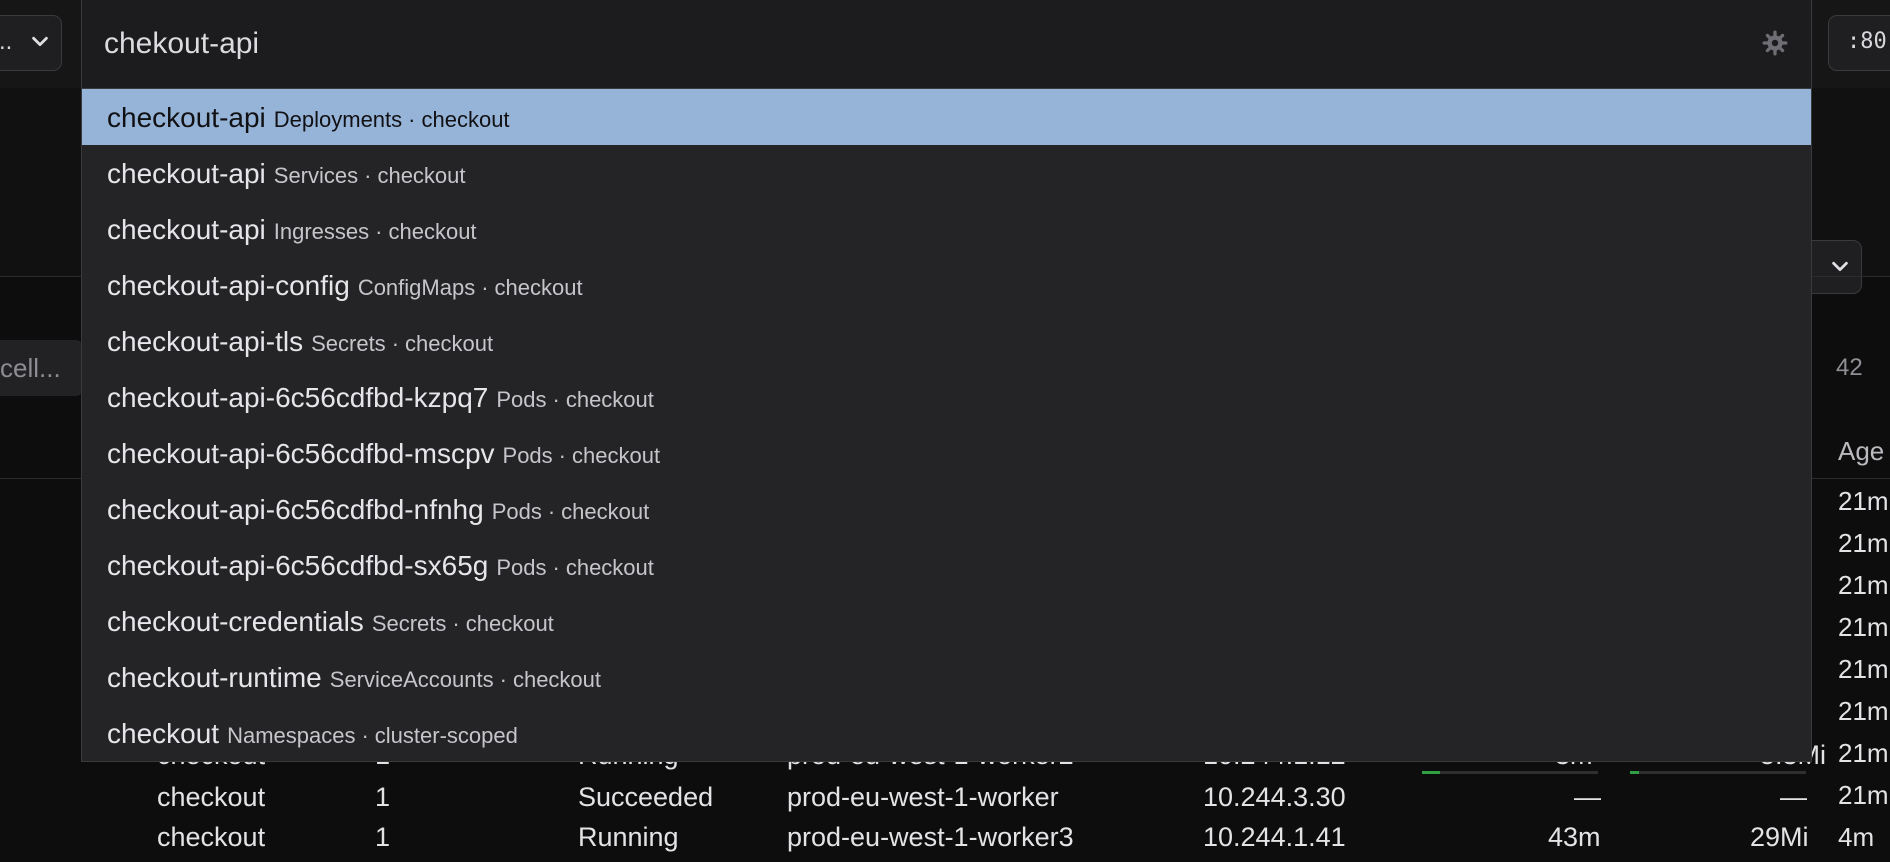 The width and height of the screenshot is (1890, 862). Describe the element at coordinates (946, 229) in the screenshot. I see `search-result-item: checkout-api Ingresses · checkout` at that location.